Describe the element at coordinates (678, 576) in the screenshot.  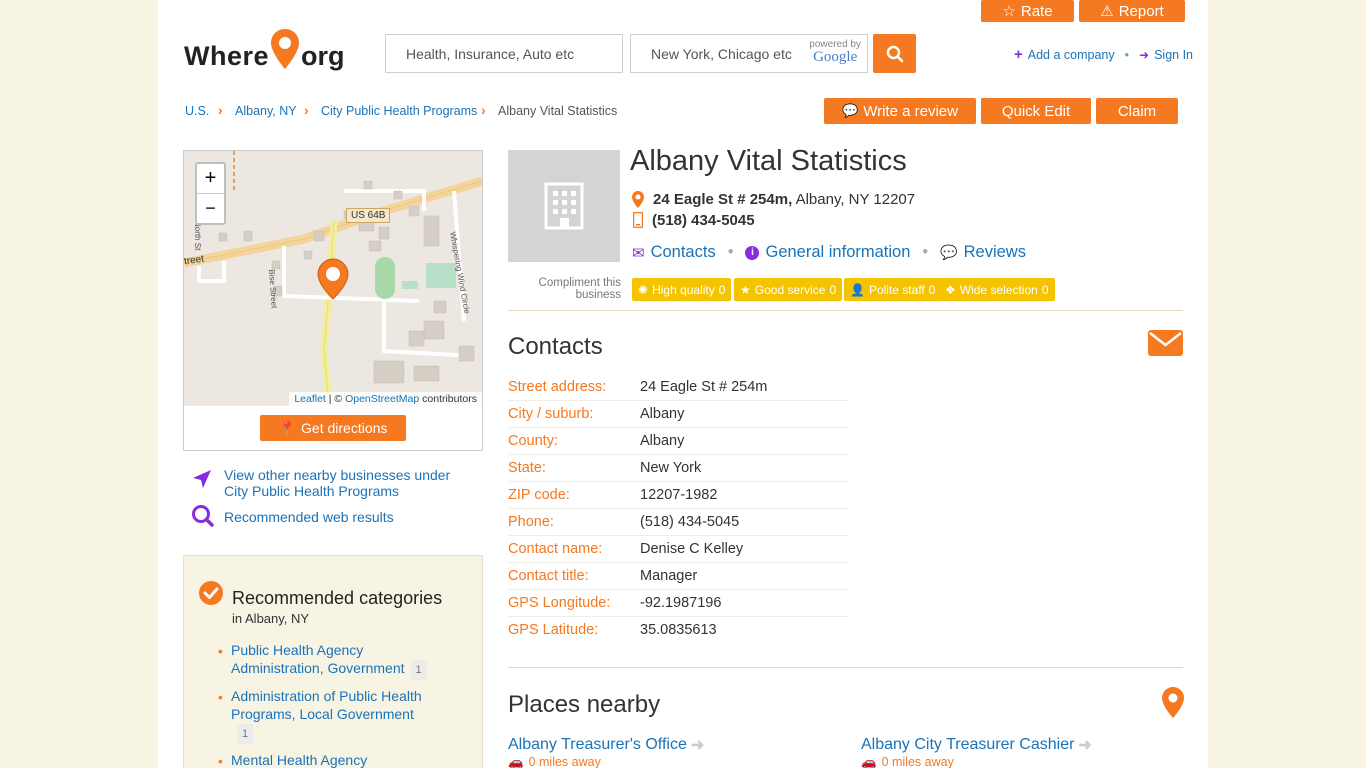
I see `contact-row: Contact title: Manager` at that location.